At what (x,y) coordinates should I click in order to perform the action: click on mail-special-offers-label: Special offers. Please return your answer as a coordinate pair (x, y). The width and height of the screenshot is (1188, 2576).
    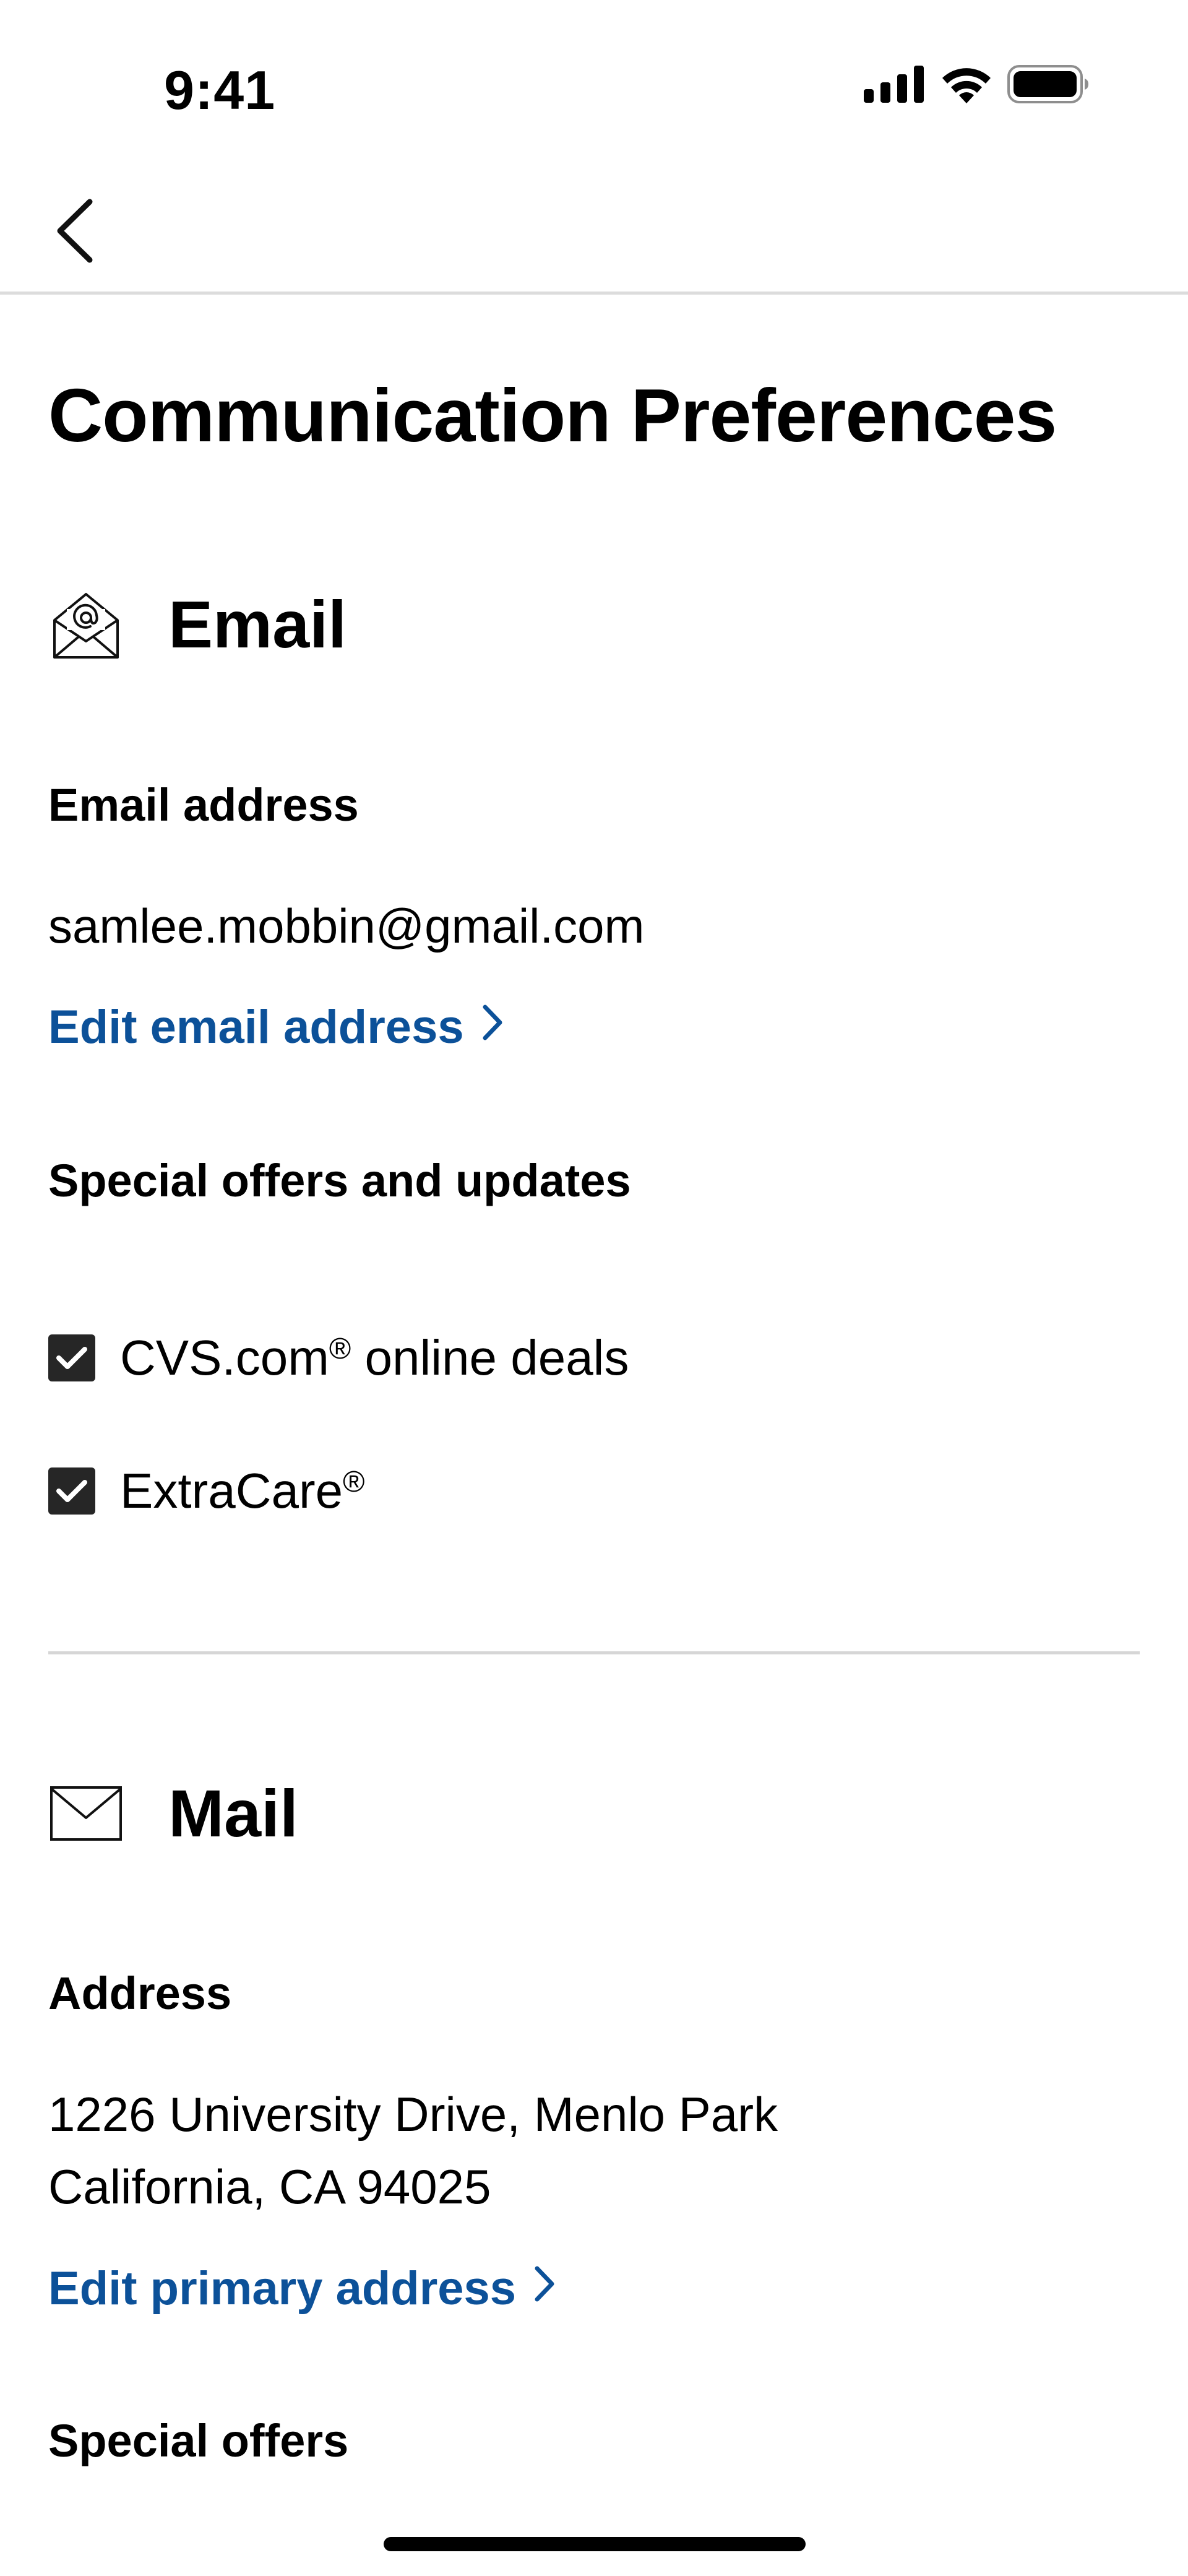
    Looking at the image, I should click on (198, 2440).